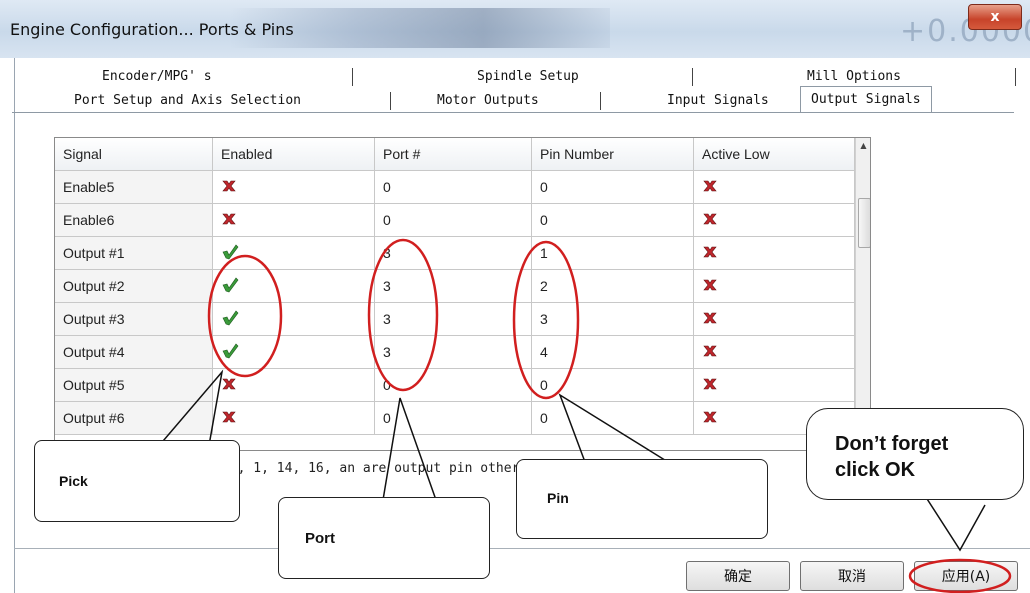  I want to click on annotation-ellipse-port, so click(403, 315).